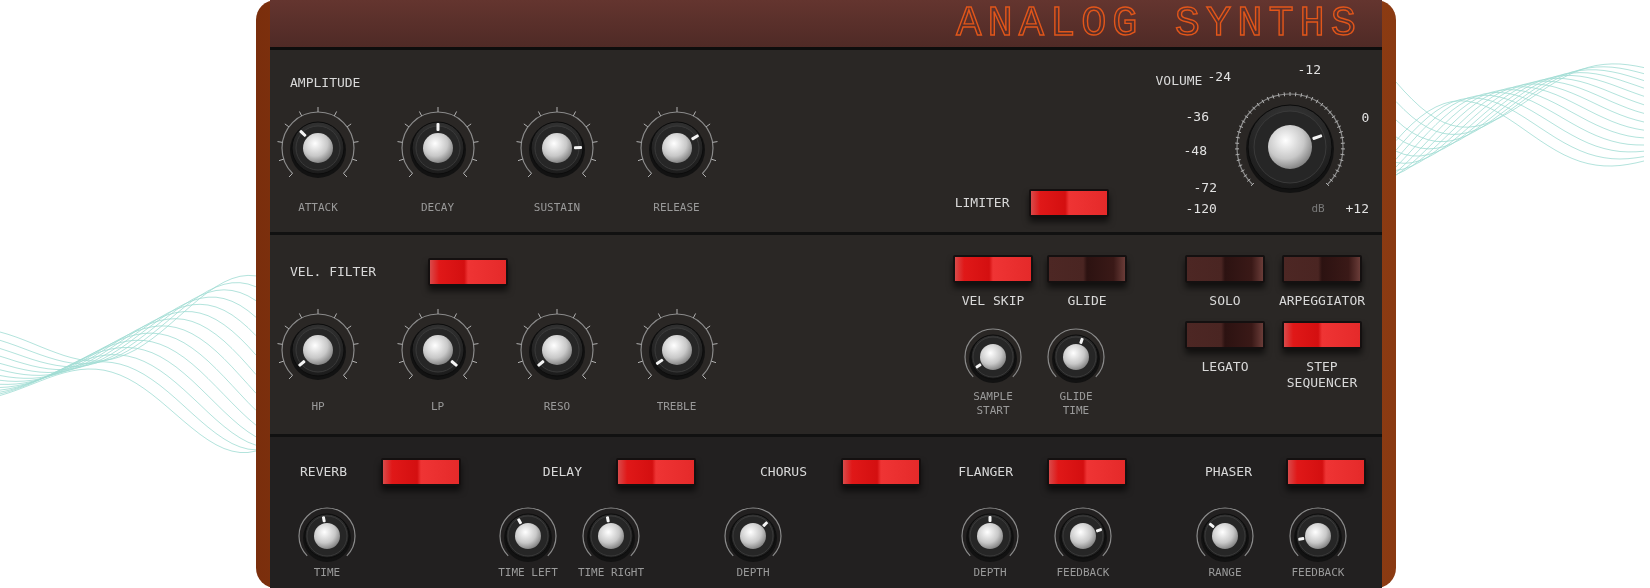 This screenshot has width=1650, height=588. I want to click on section-label: VEL. FILTER, so click(333, 272).